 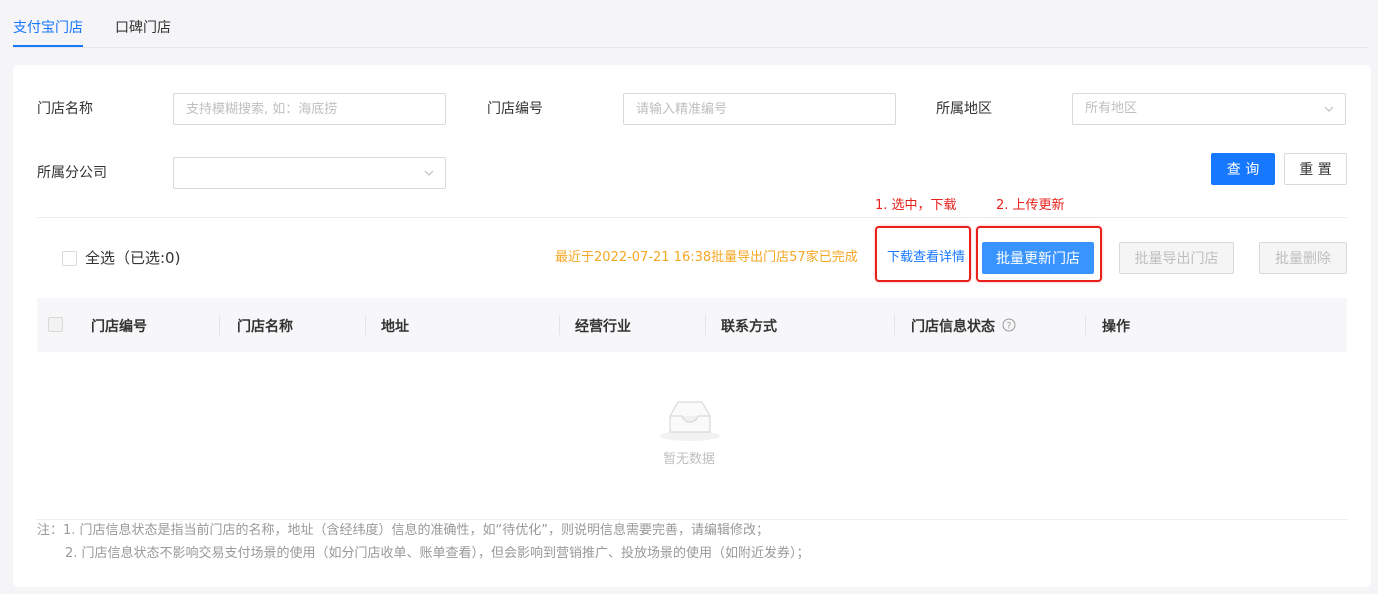 I want to click on help-icon: ?, so click(x=1009, y=325).